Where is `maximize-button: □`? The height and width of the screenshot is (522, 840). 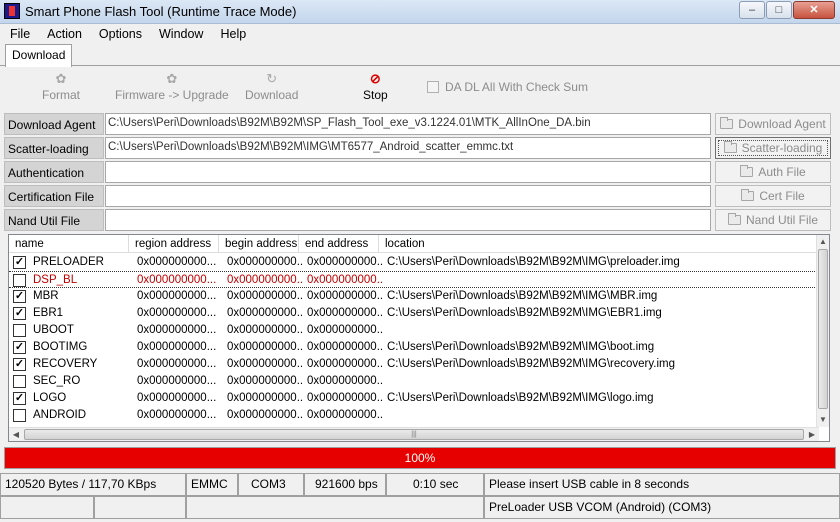
maximize-button: □ is located at coordinates (779, 10).